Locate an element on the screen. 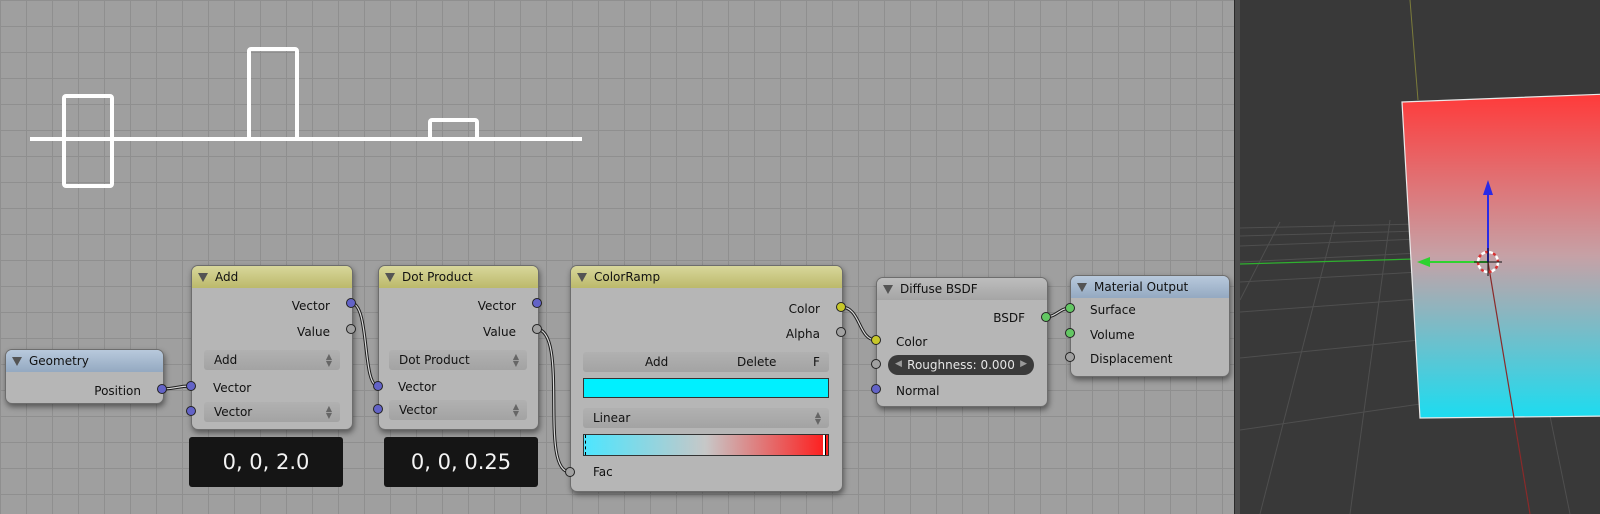  socket-label-color-in: Color is located at coordinates (912, 342).